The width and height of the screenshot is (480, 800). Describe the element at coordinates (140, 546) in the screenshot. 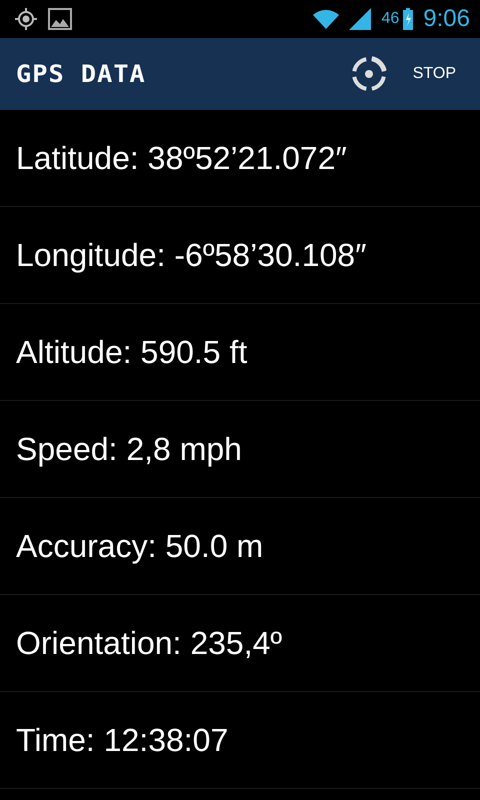

I see `data-reading: Accuracy: 50.0 m` at that location.